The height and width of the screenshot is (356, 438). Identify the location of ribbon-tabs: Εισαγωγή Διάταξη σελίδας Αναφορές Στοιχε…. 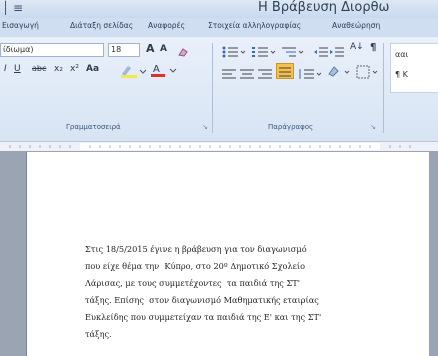
(219, 28).